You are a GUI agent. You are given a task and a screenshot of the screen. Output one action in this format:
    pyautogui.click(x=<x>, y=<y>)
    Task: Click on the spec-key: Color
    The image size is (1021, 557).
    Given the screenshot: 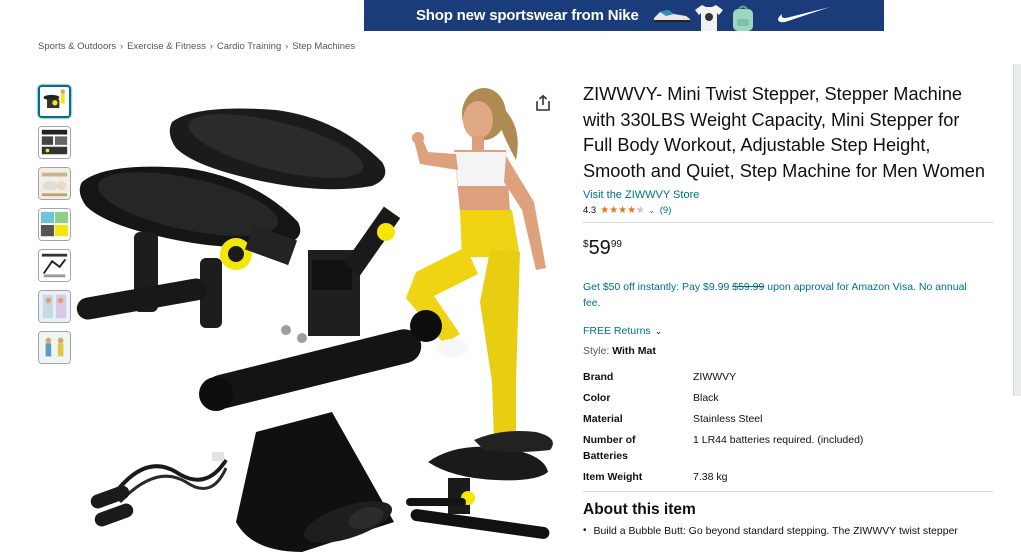 What is the action you would take?
    pyautogui.click(x=597, y=398)
    